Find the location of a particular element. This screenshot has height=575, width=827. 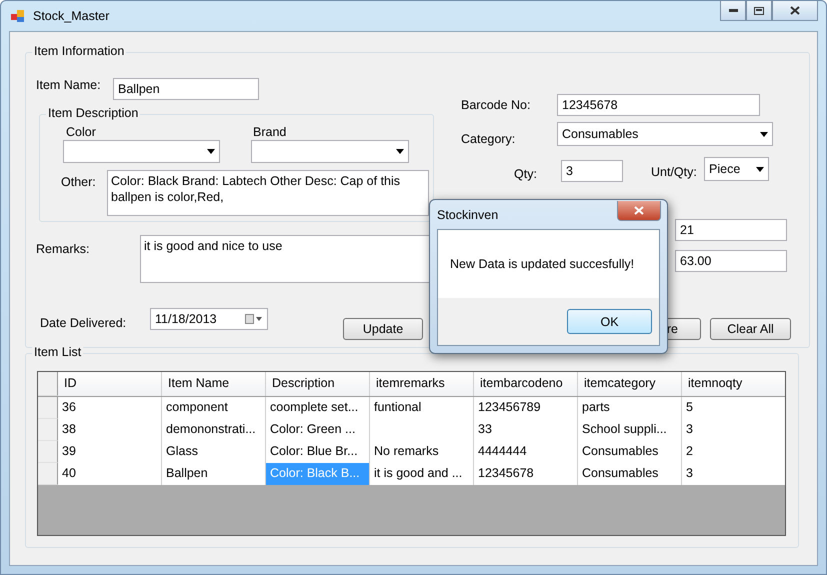

qty-field: 3 is located at coordinates (592, 171).